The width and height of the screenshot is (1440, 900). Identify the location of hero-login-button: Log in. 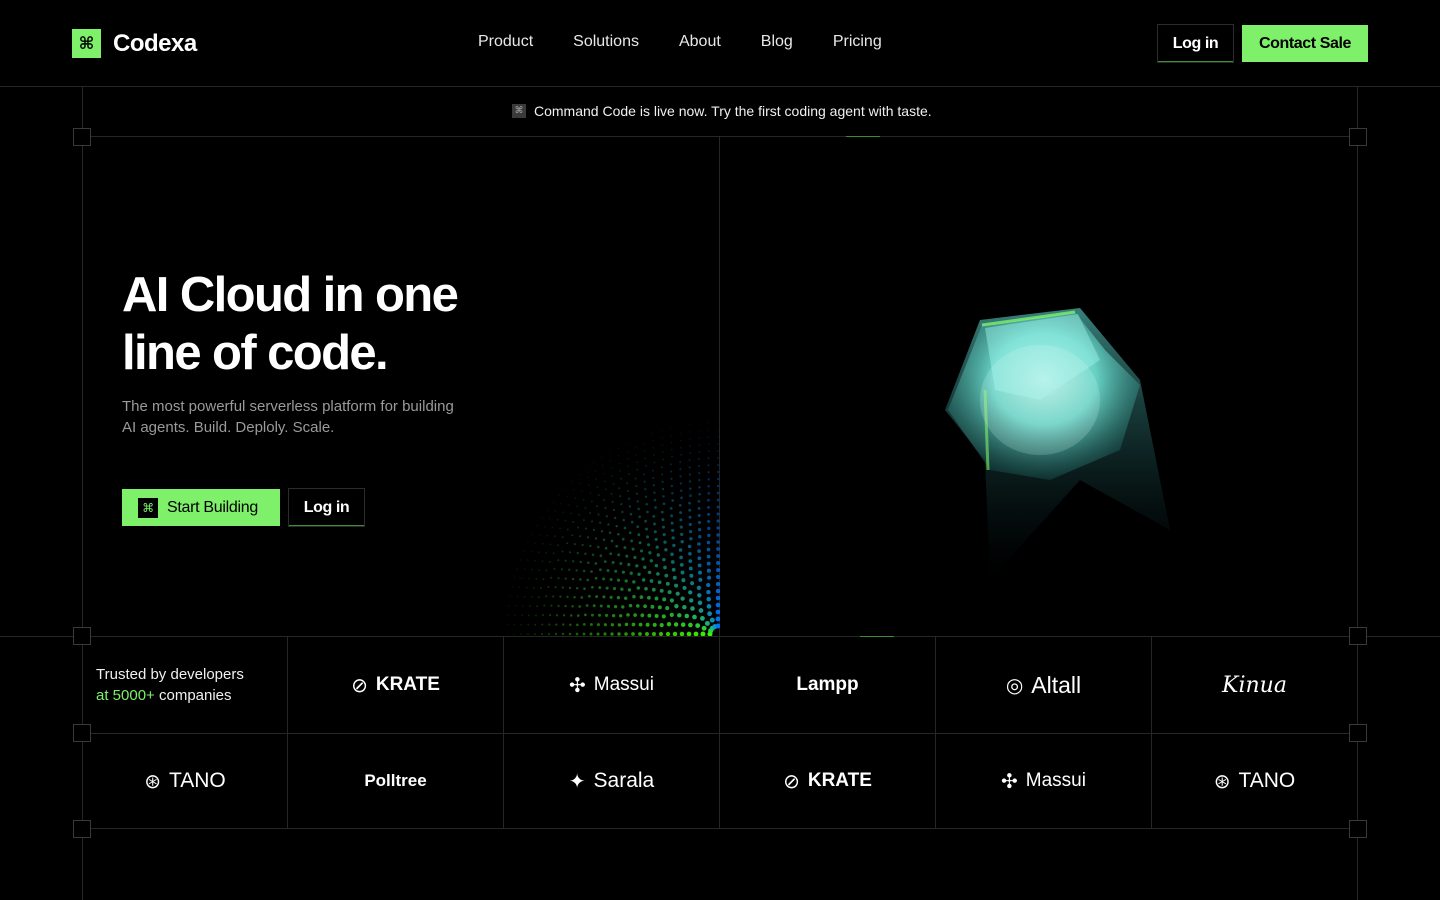
(326, 507).